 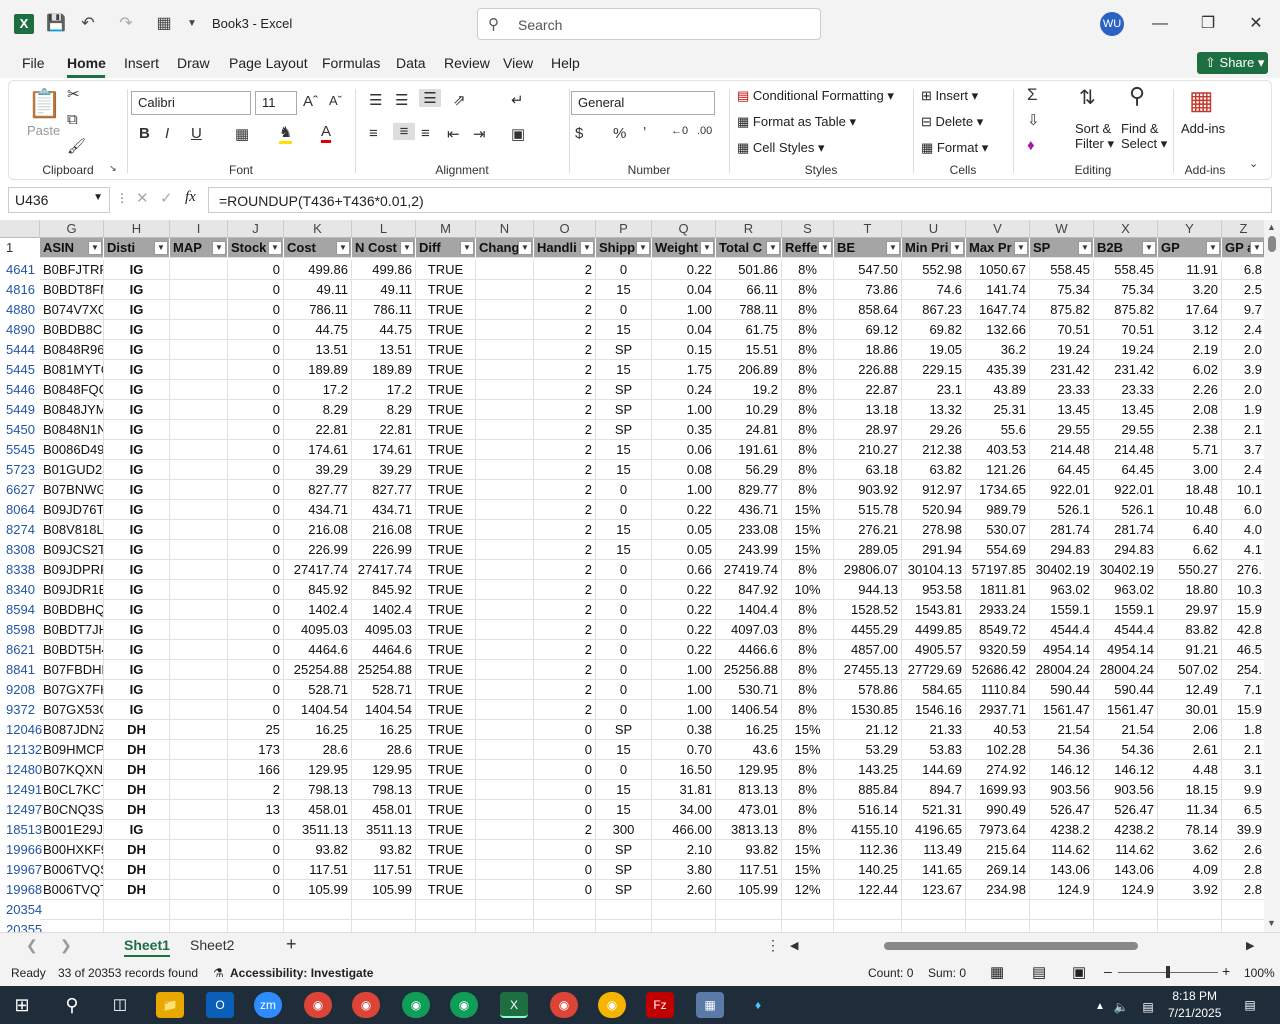 I want to click on table-cell: 146.12, so click(x=1126, y=770).